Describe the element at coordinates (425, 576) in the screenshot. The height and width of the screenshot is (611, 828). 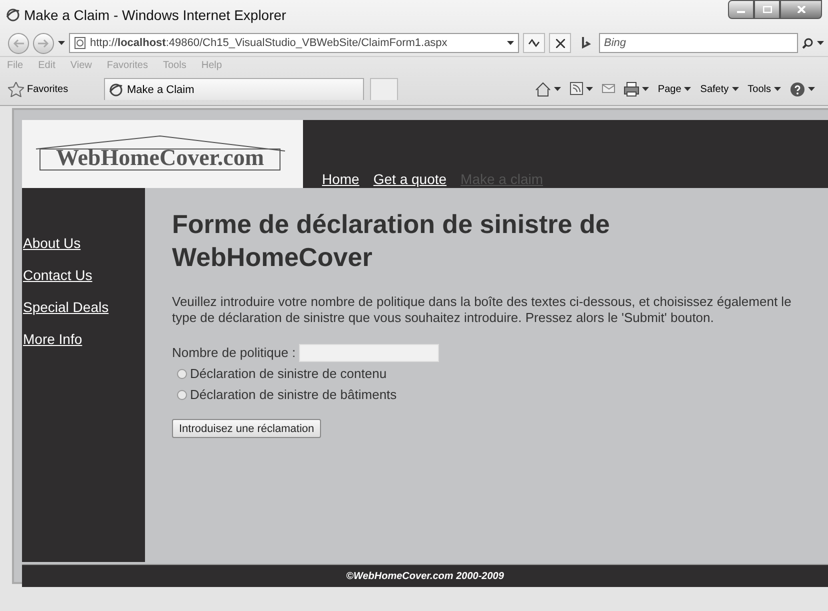
I see `copyright-text: ©WebHomeCover.com 2000-2009` at that location.